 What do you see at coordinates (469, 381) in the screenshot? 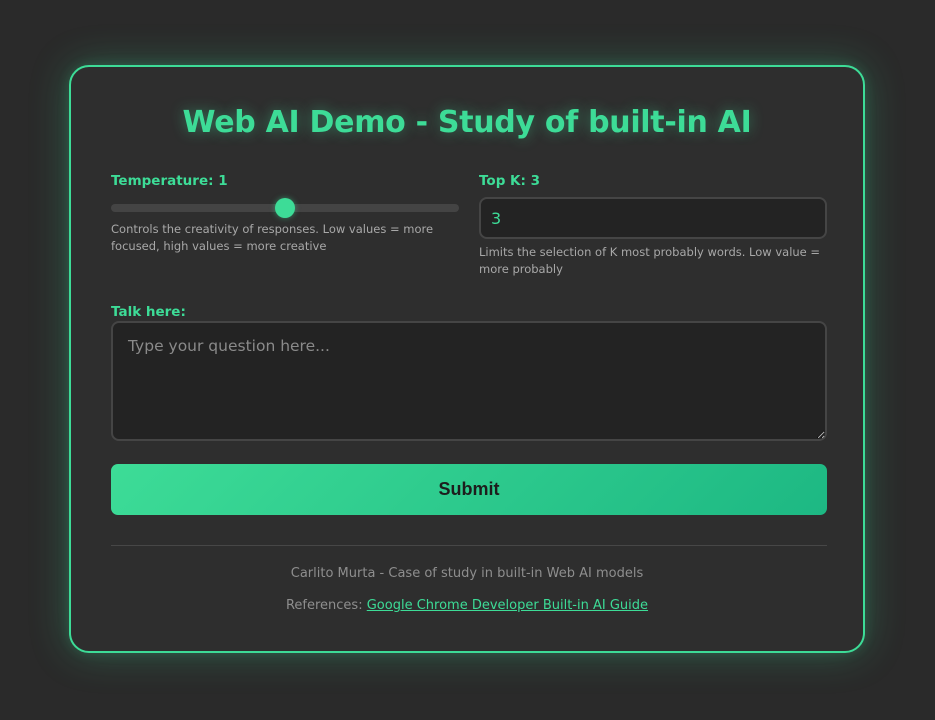
I see `question-textarea` at bounding box center [469, 381].